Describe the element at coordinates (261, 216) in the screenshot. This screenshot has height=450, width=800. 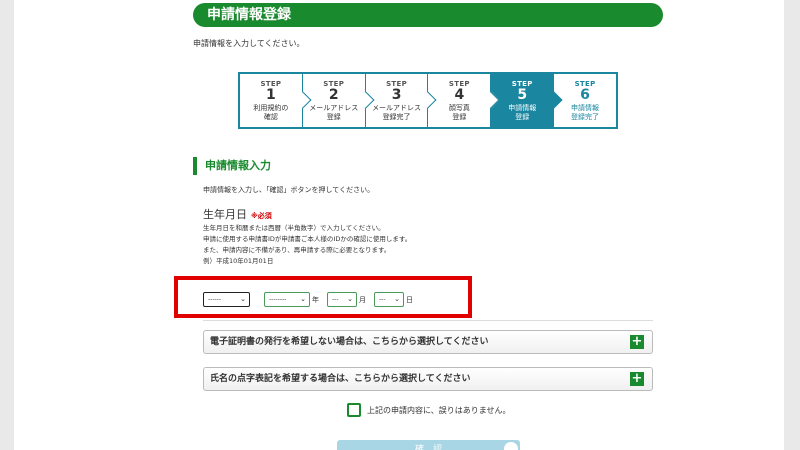
I see `required-badge: ※必須` at that location.